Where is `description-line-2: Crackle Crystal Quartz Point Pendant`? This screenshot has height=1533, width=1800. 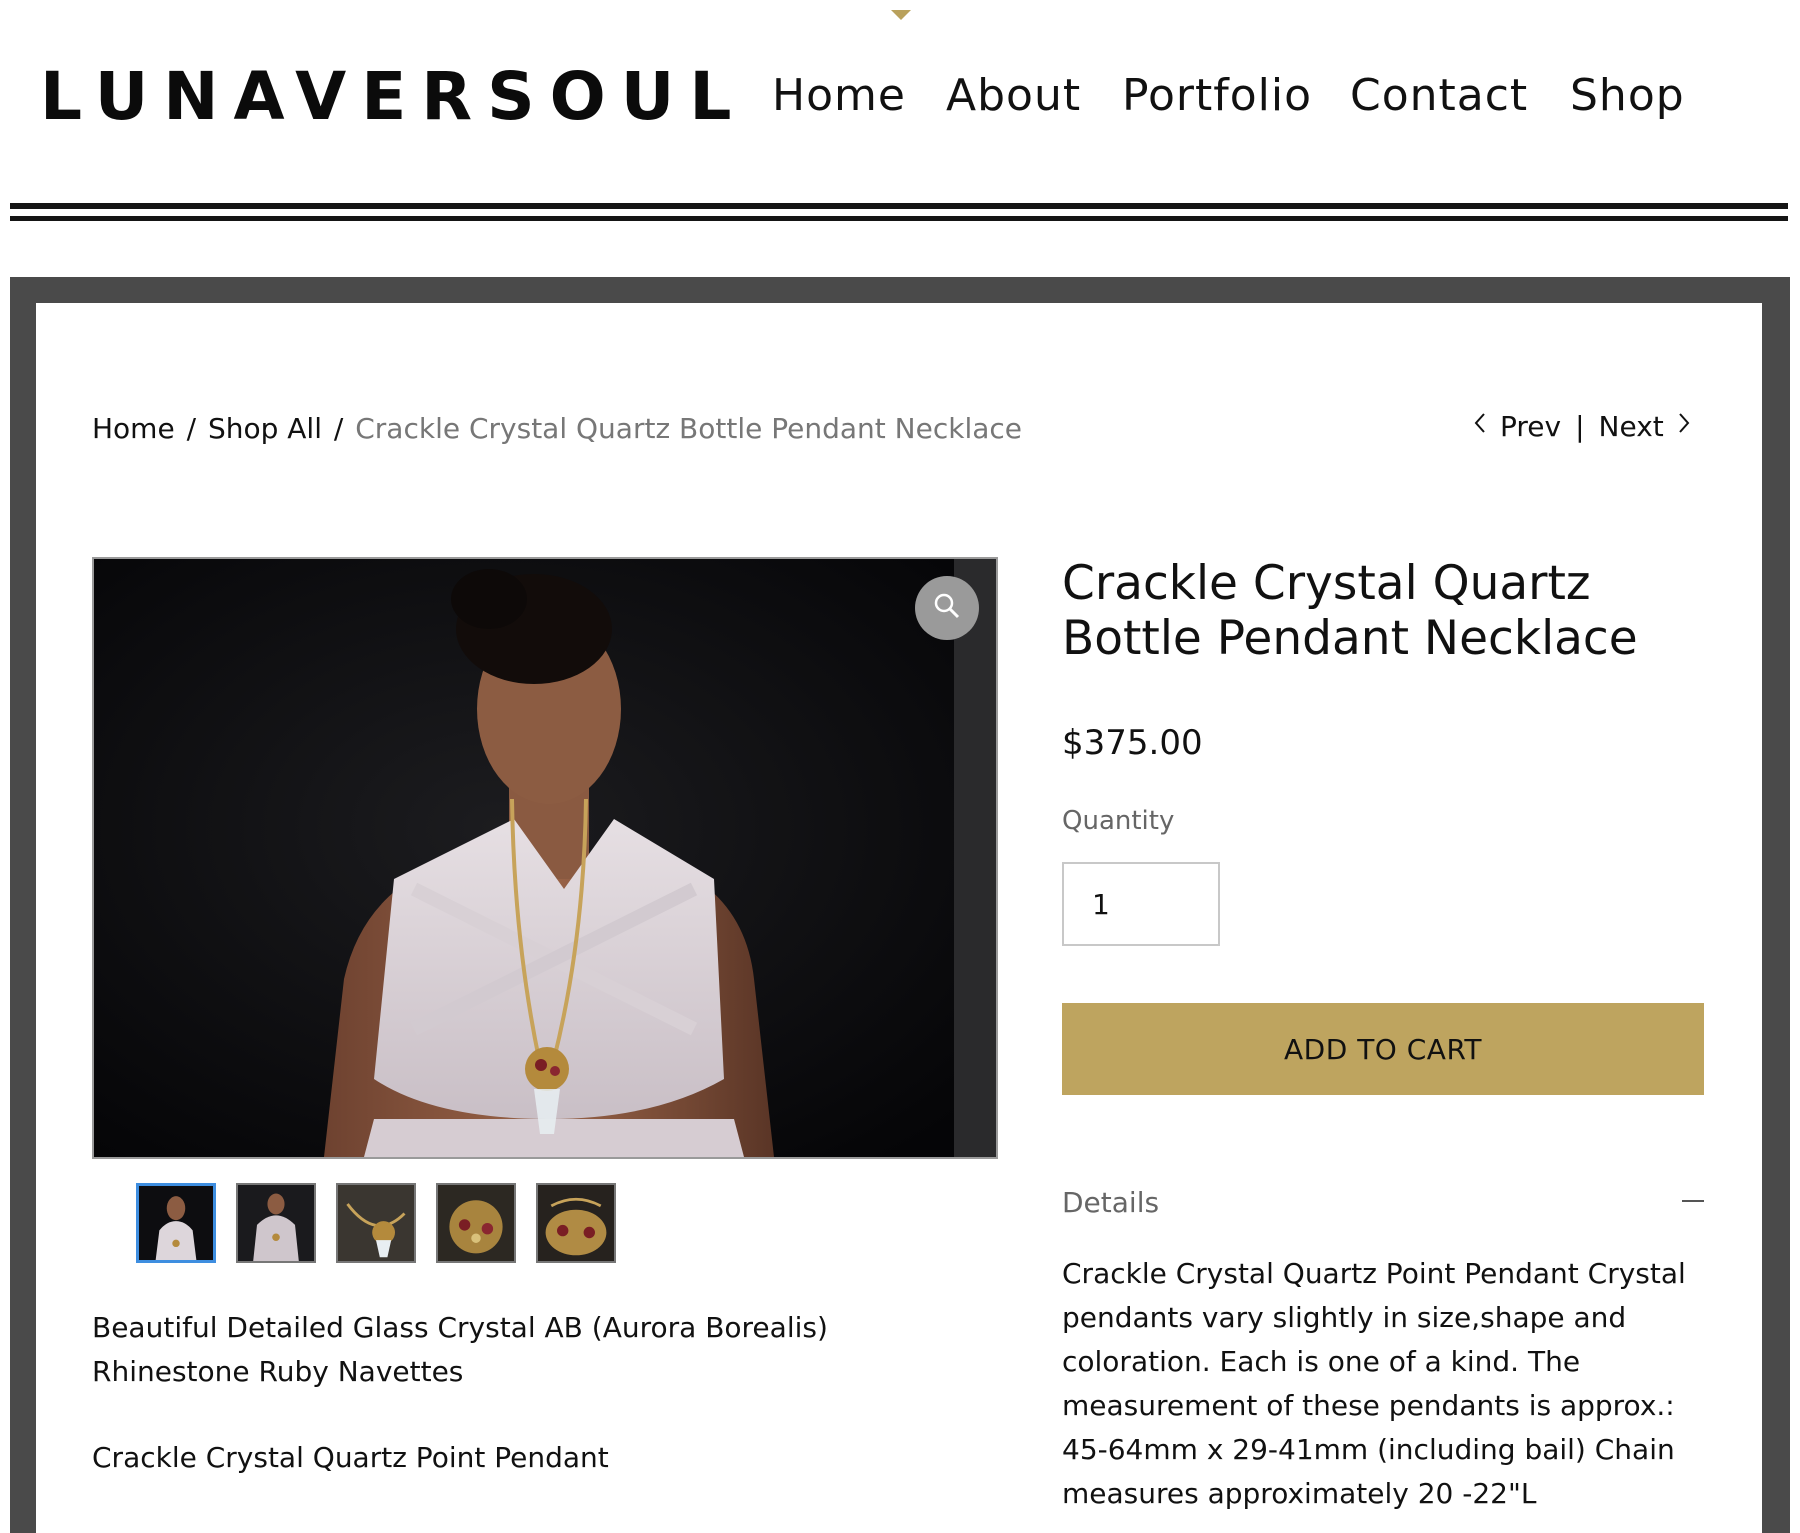 description-line-2: Crackle Crystal Quartz Point Pendant is located at coordinates (350, 1457).